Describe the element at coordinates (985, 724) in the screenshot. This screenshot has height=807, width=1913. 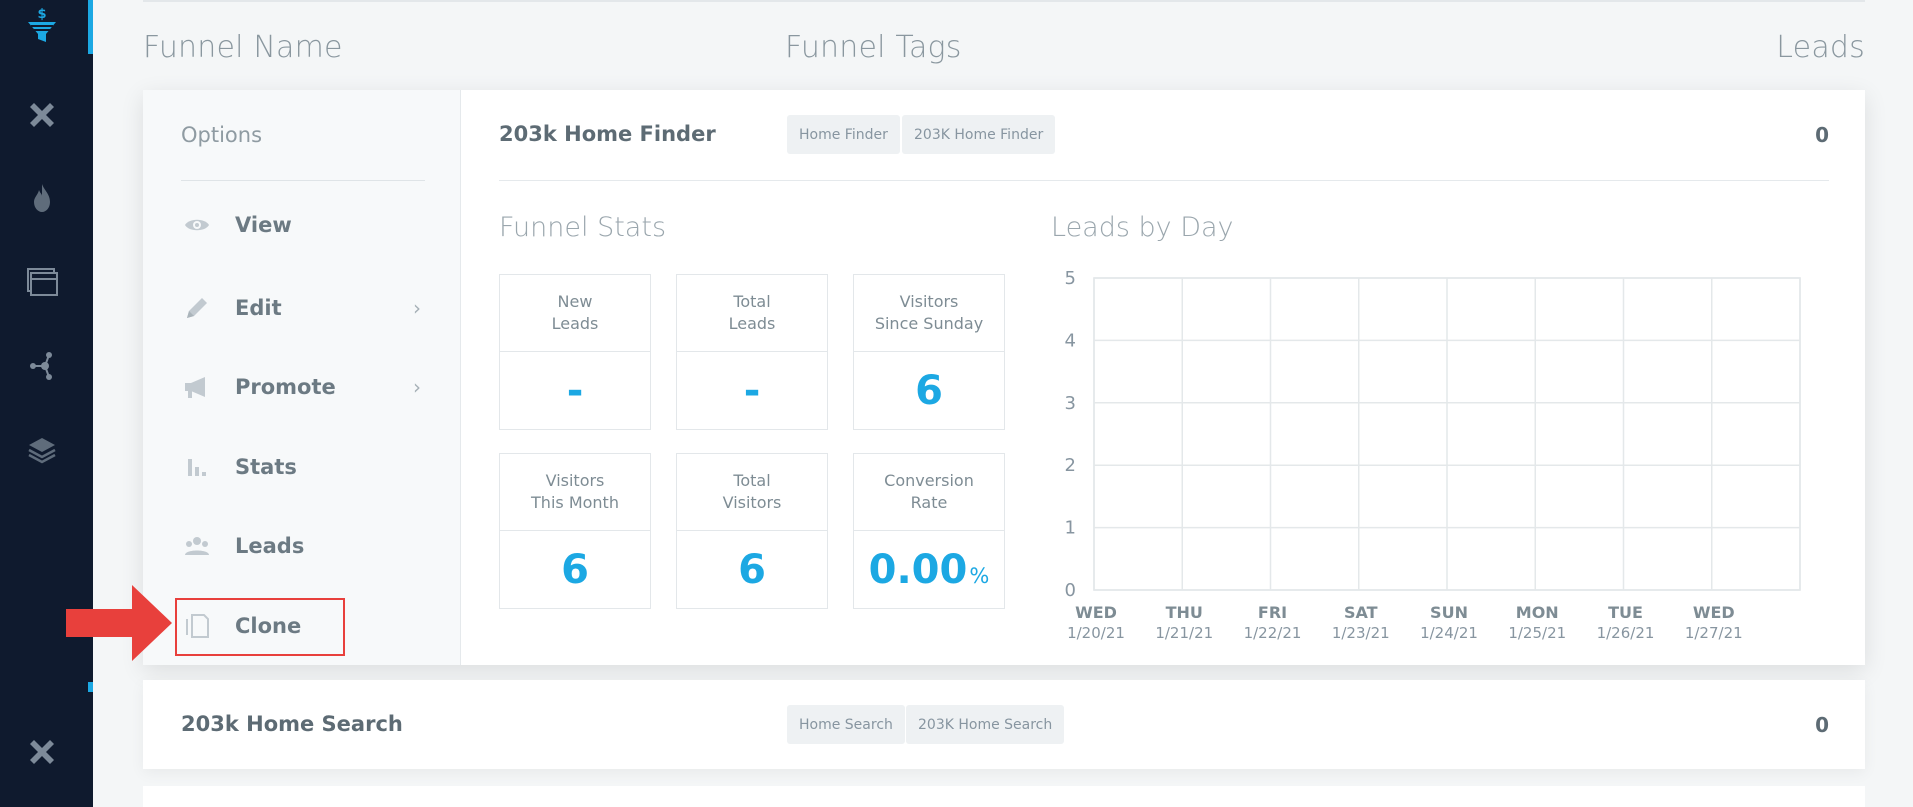
I see `funnel-tag: 203K Home Search` at that location.